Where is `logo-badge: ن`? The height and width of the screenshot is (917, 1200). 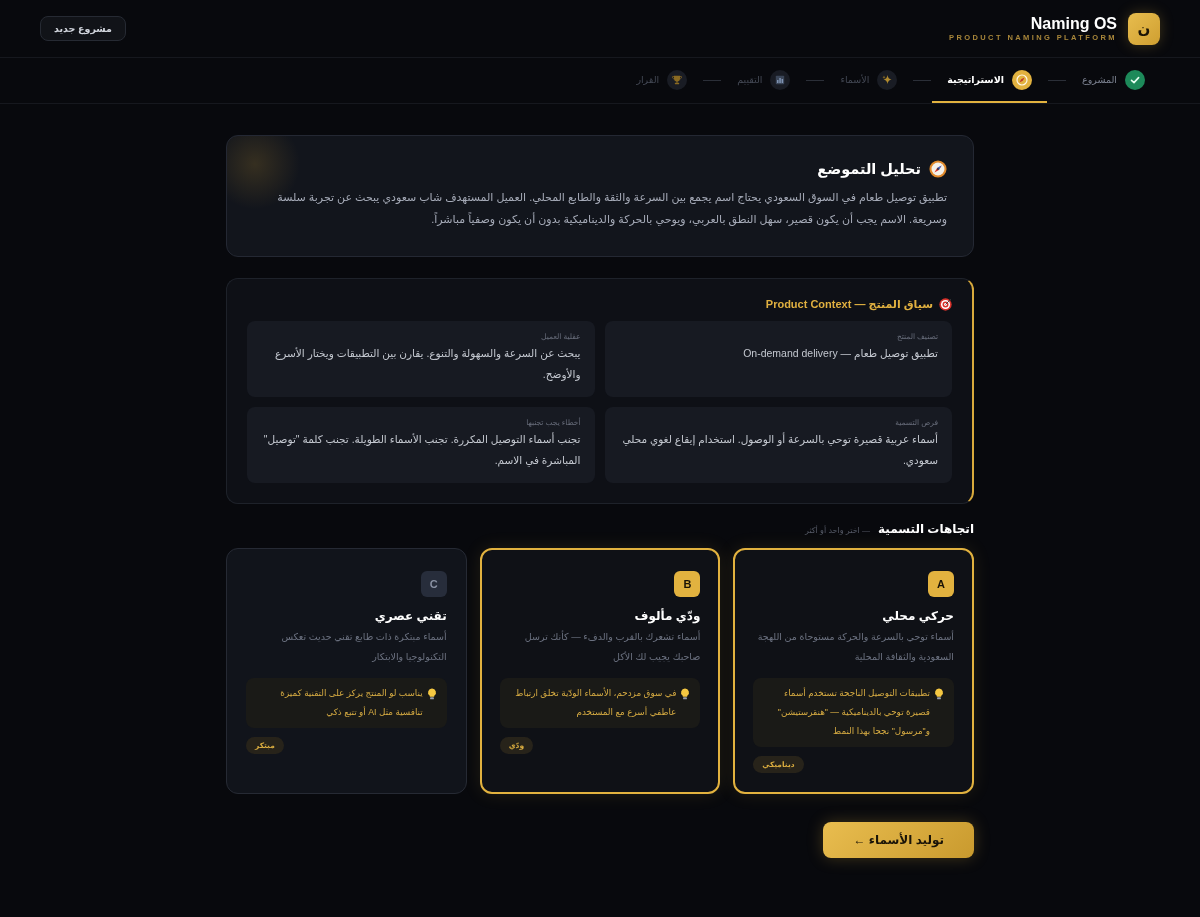
logo-badge: ن is located at coordinates (1144, 28).